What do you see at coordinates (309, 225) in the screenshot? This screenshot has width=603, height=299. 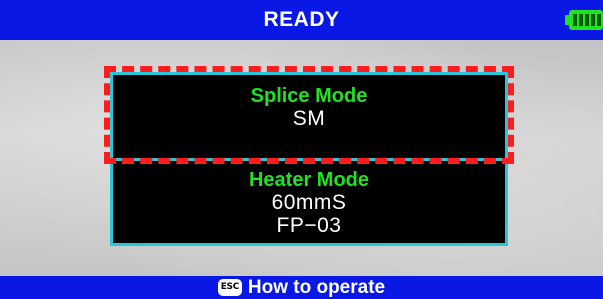 I see `heater-mode-sleeve: FP−03` at bounding box center [309, 225].